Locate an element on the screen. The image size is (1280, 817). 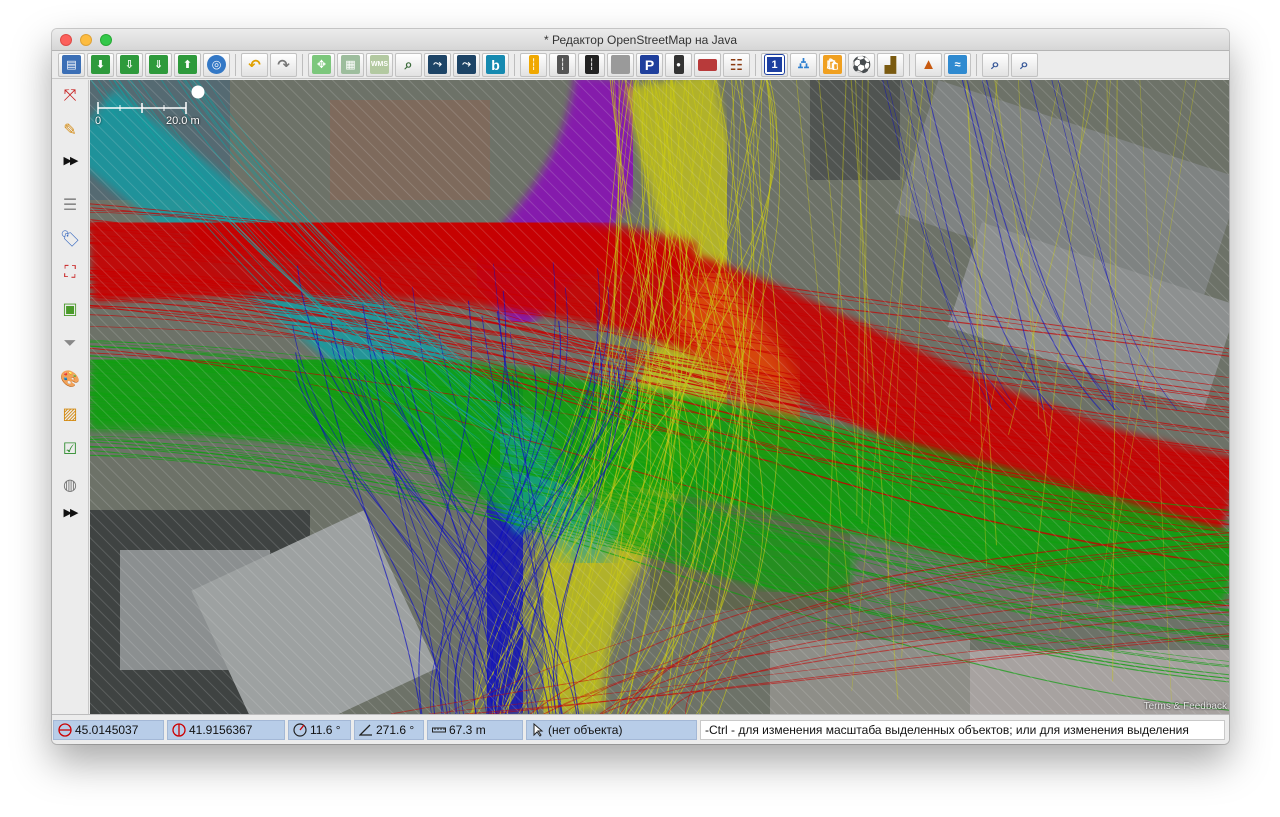
close-window-button is located at coordinates (66, 40).